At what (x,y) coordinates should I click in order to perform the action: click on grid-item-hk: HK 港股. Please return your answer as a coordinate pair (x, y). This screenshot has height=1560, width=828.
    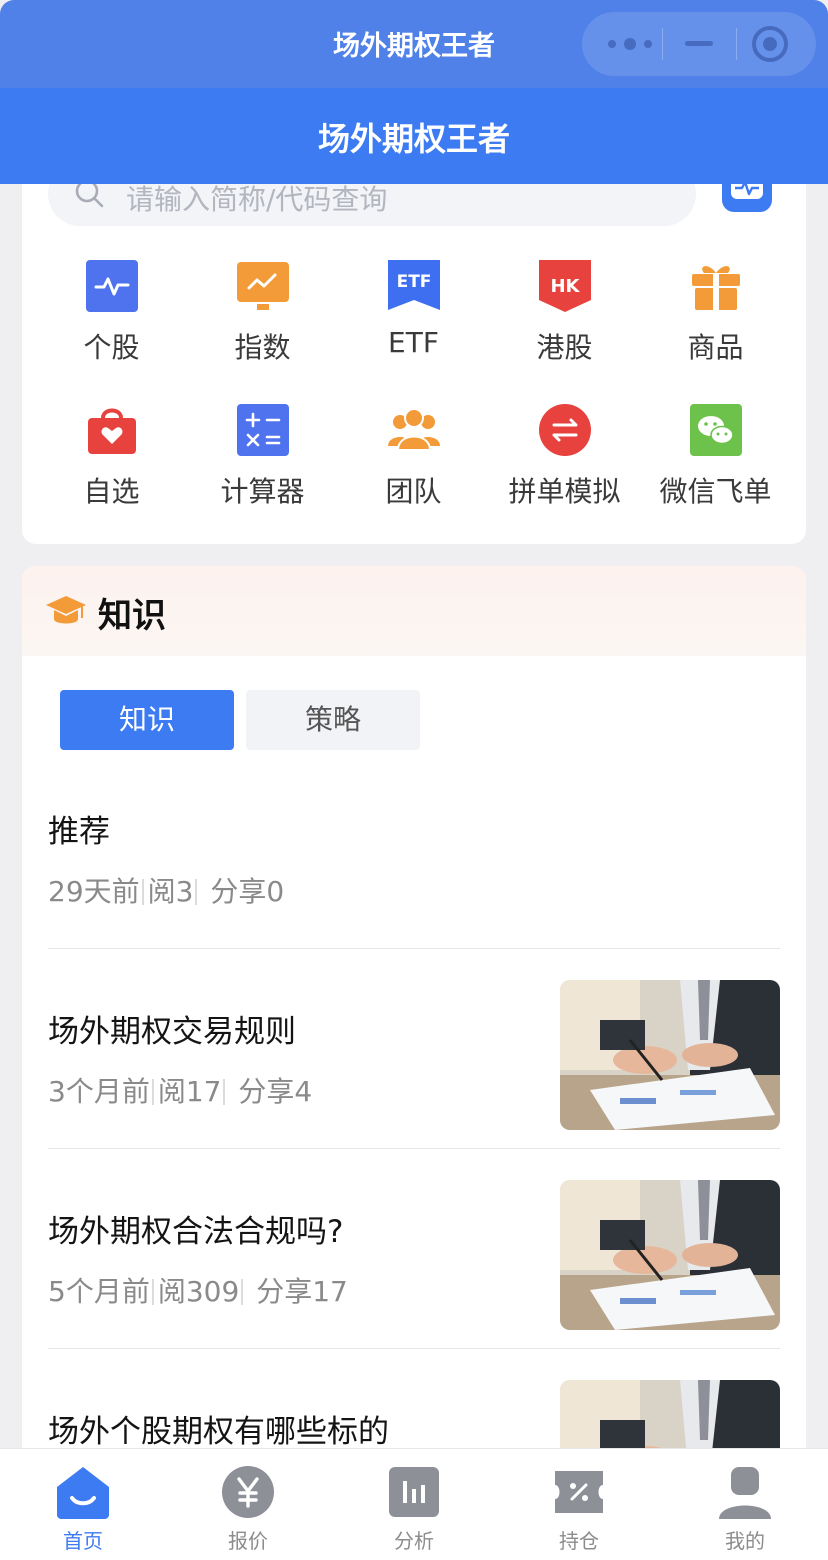
    Looking at the image, I should click on (564, 315).